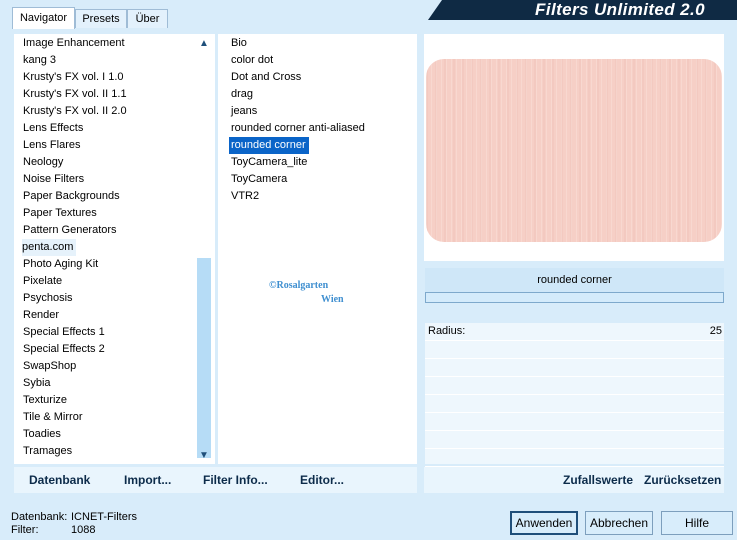 The image size is (737, 540). I want to click on app-title: Filters Unlimited 2.0, so click(620, 9).